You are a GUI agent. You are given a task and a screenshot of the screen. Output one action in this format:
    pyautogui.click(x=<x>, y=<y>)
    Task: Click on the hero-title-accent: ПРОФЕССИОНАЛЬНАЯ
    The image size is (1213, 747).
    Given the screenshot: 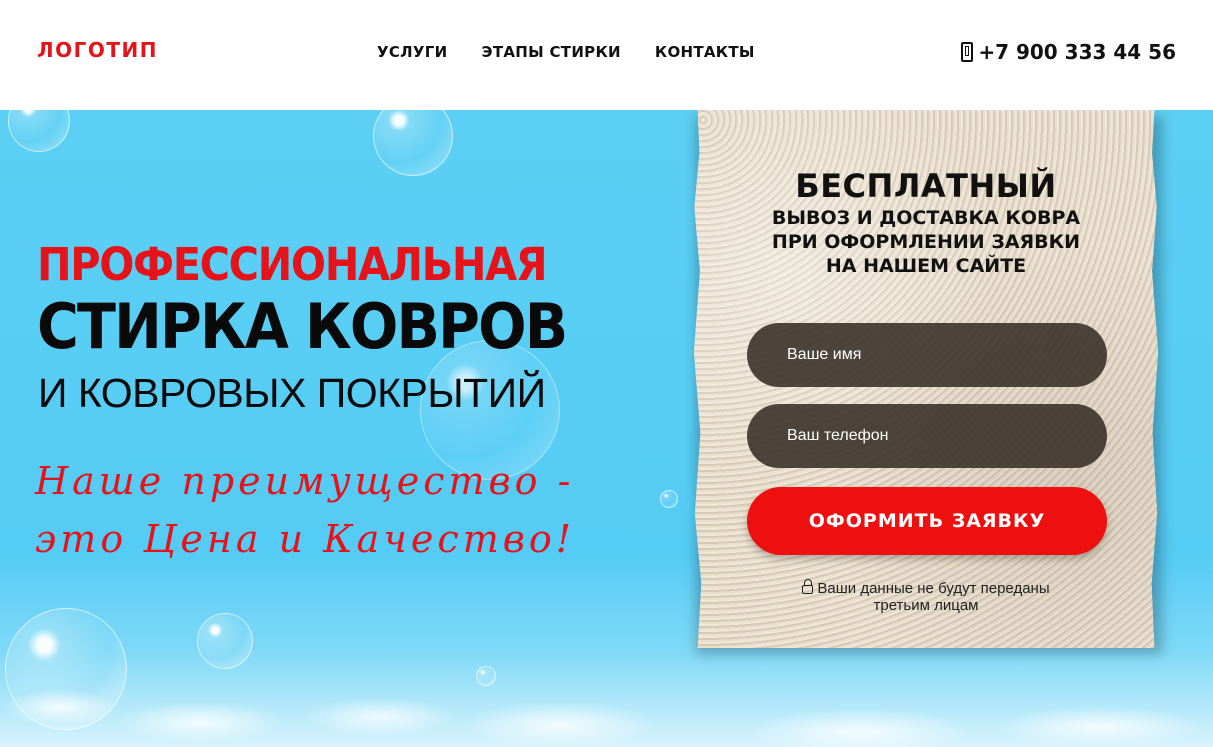 What is the action you would take?
    pyautogui.click(x=292, y=264)
    